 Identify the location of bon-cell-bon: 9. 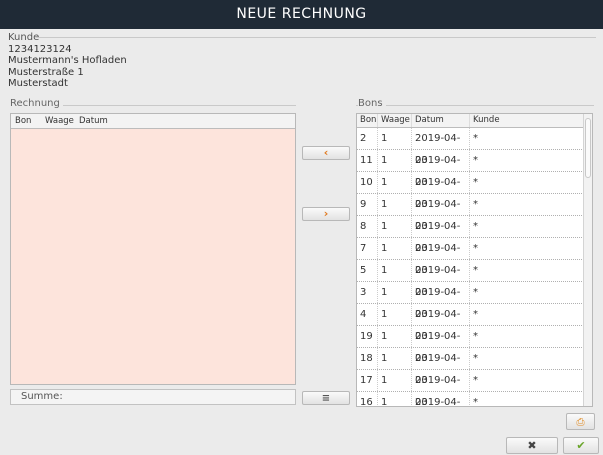
(363, 204).